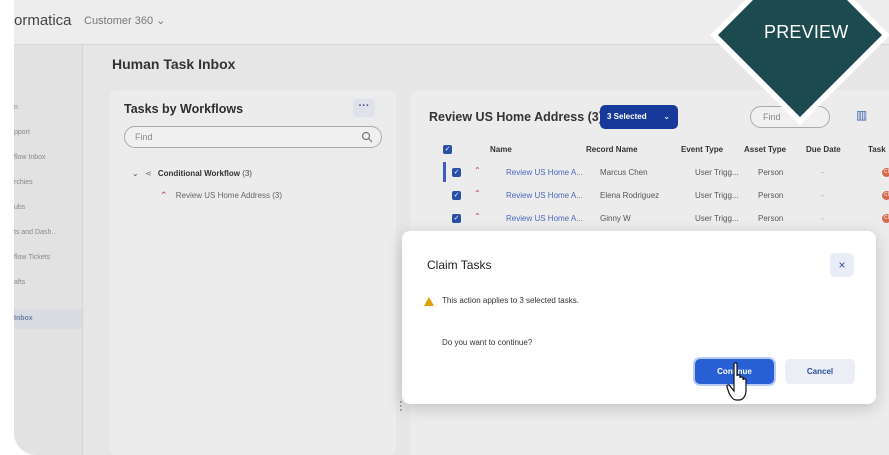  I want to click on confirm-question: Do you want to continue?, so click(487, 342).